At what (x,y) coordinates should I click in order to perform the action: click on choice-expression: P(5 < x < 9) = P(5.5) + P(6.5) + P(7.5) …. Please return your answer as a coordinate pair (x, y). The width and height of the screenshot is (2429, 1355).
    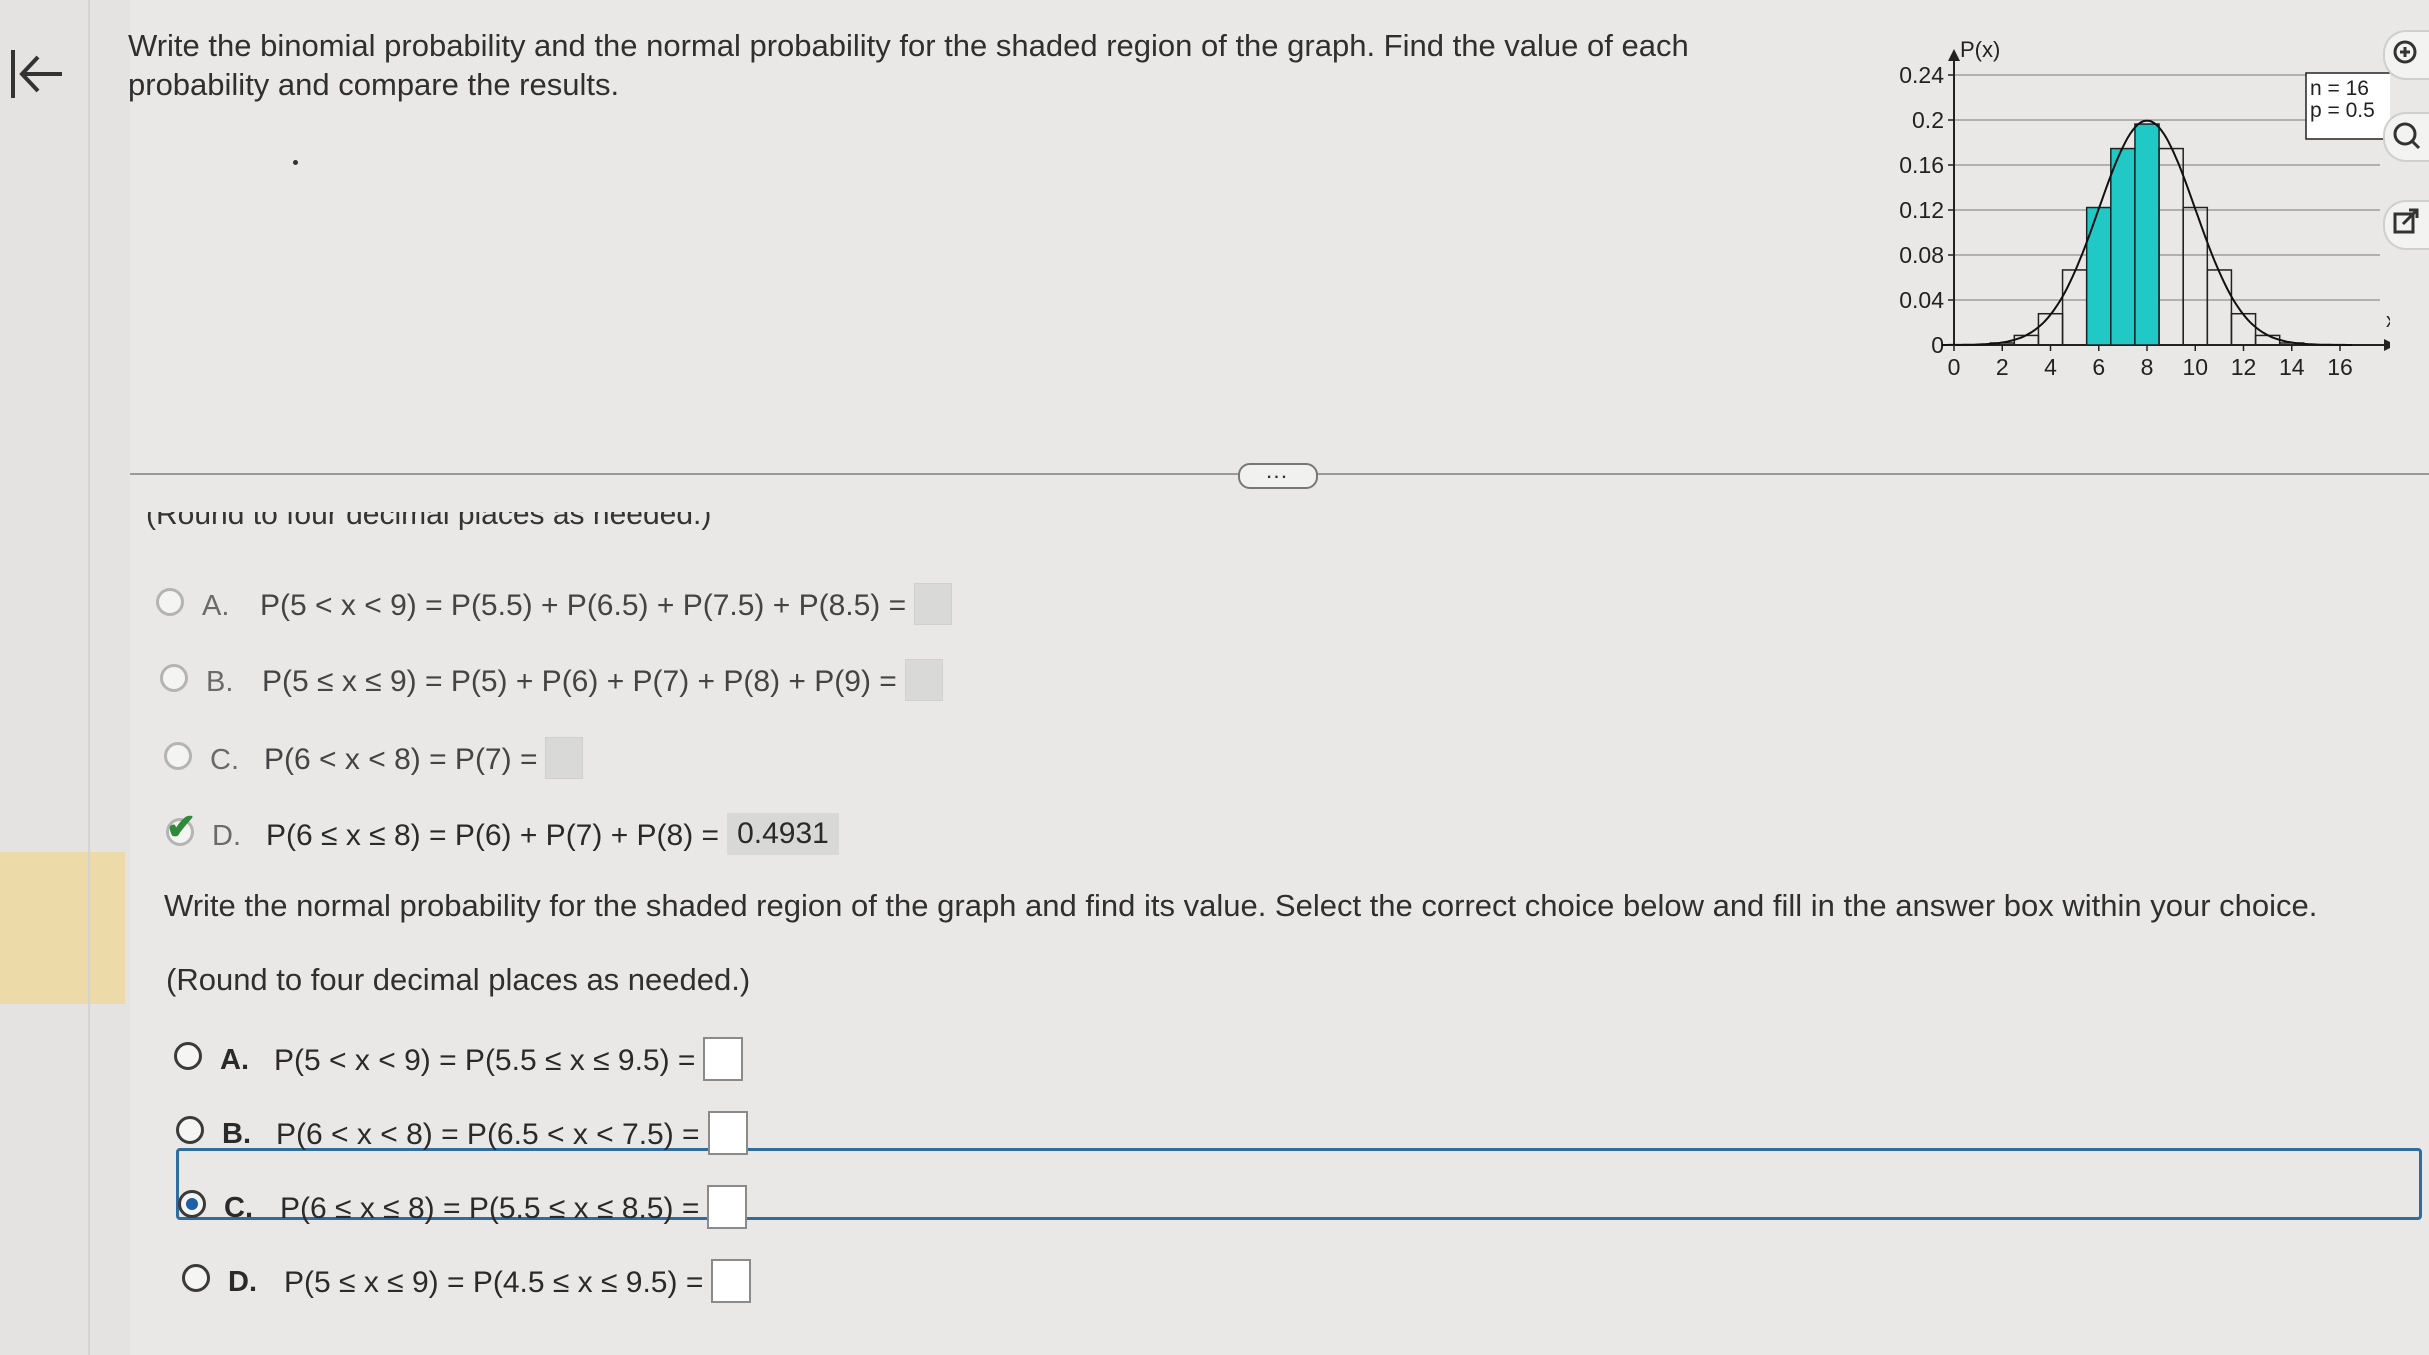
    Looking at the image, I should click on (606, 605).